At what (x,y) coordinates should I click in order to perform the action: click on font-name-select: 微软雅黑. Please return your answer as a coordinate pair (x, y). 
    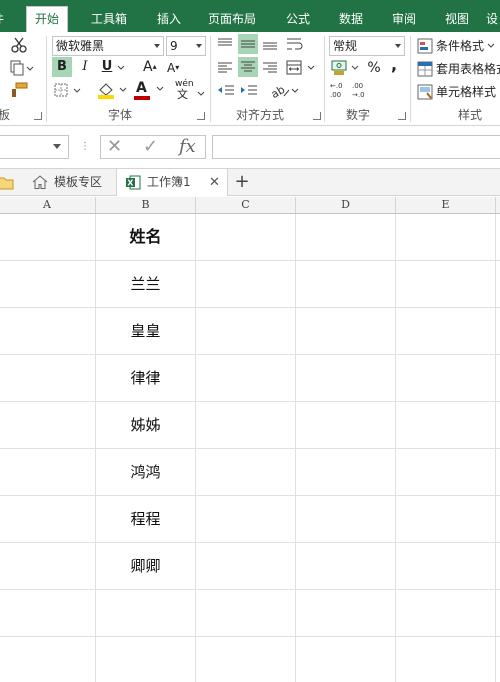
    Looking at the image, I should click on (108, 46).